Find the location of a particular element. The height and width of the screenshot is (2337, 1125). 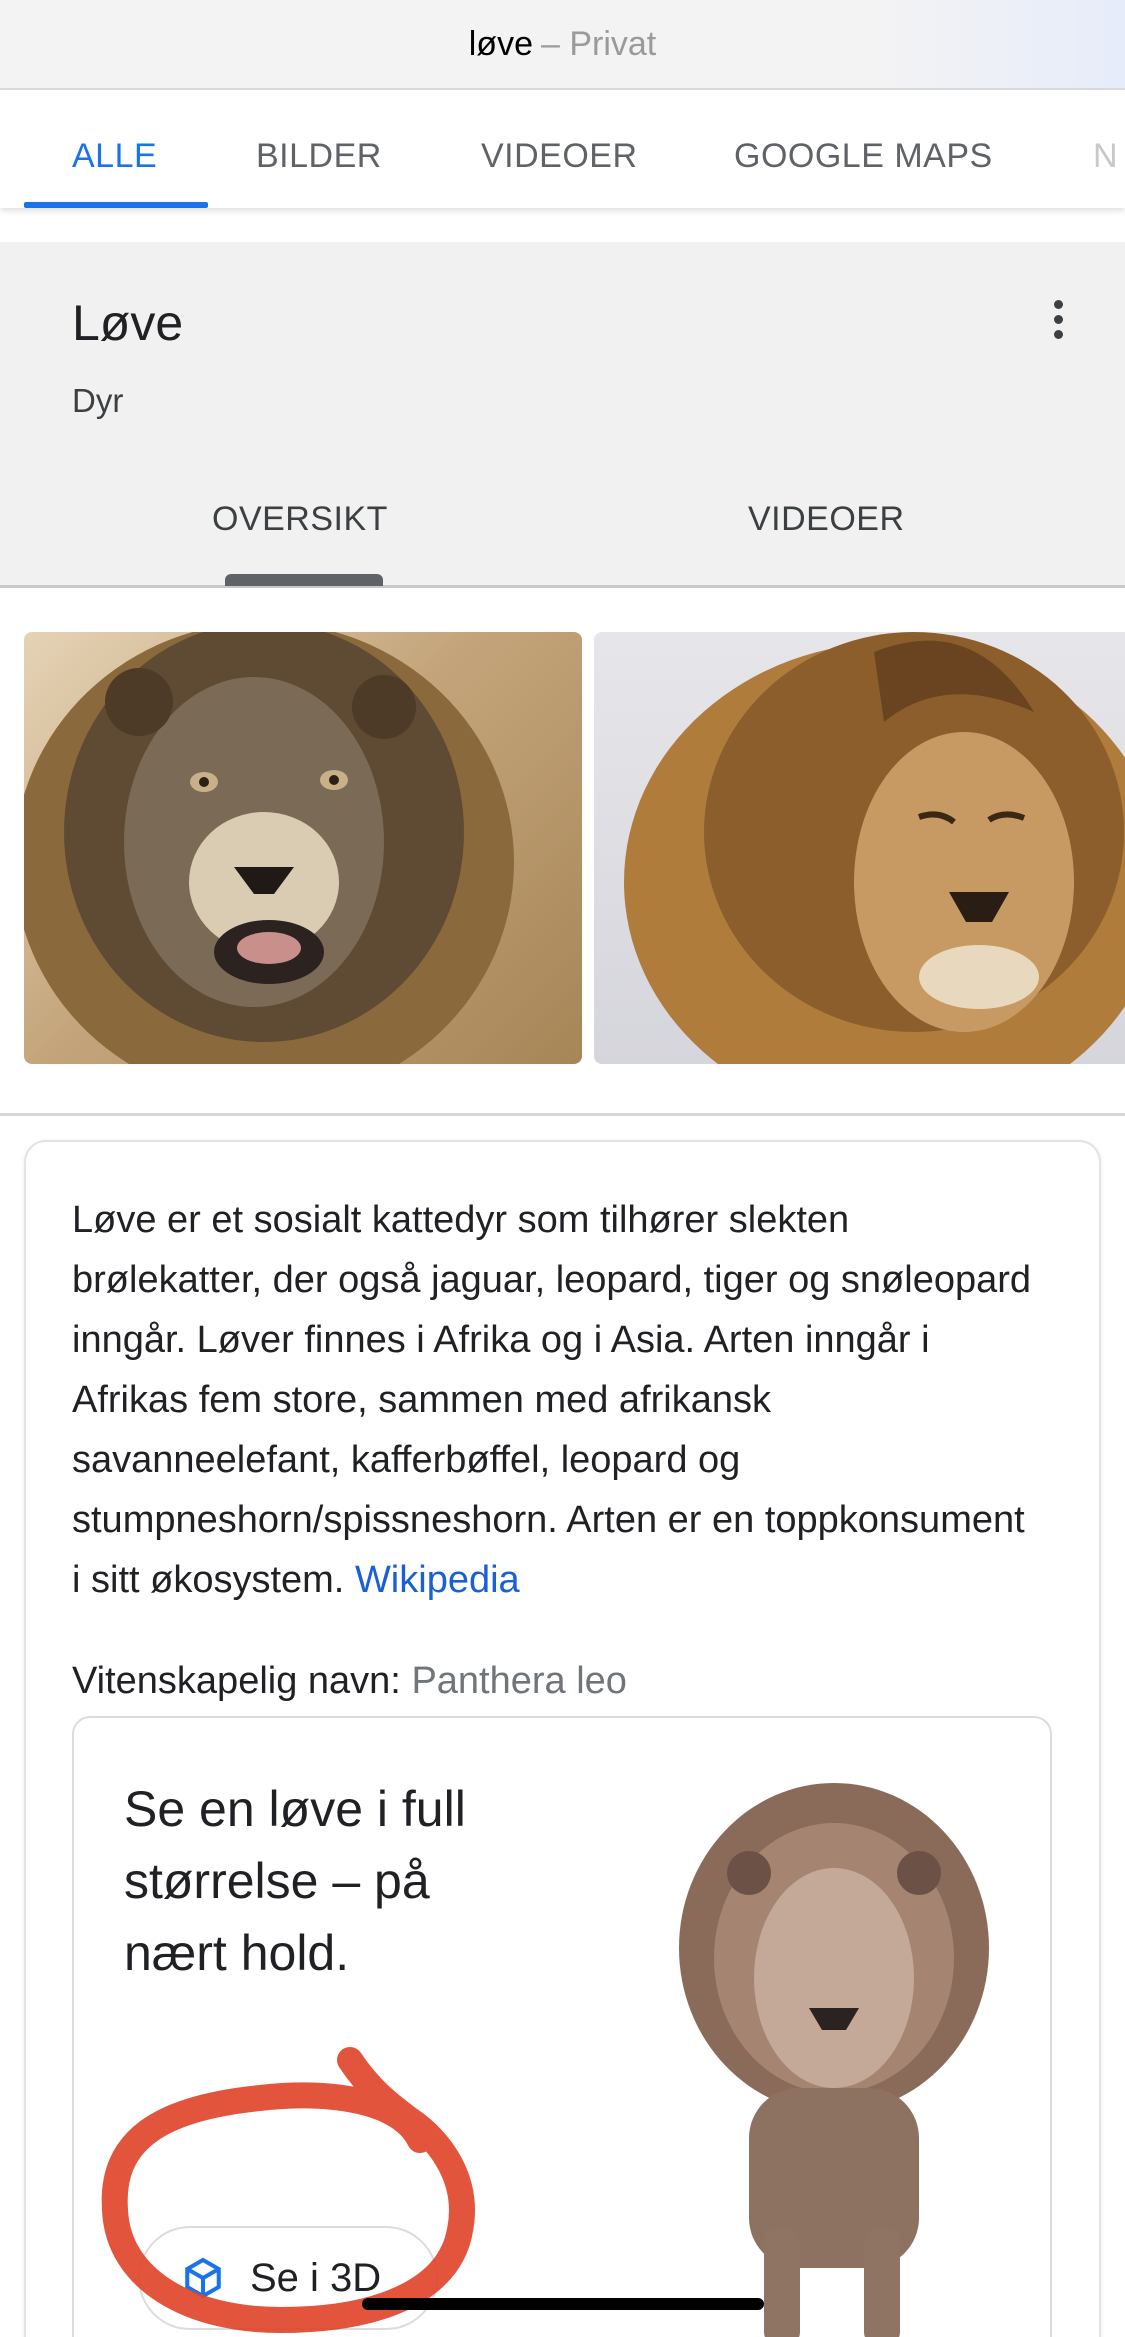

section-divider is located at coordinates (562, 1114).